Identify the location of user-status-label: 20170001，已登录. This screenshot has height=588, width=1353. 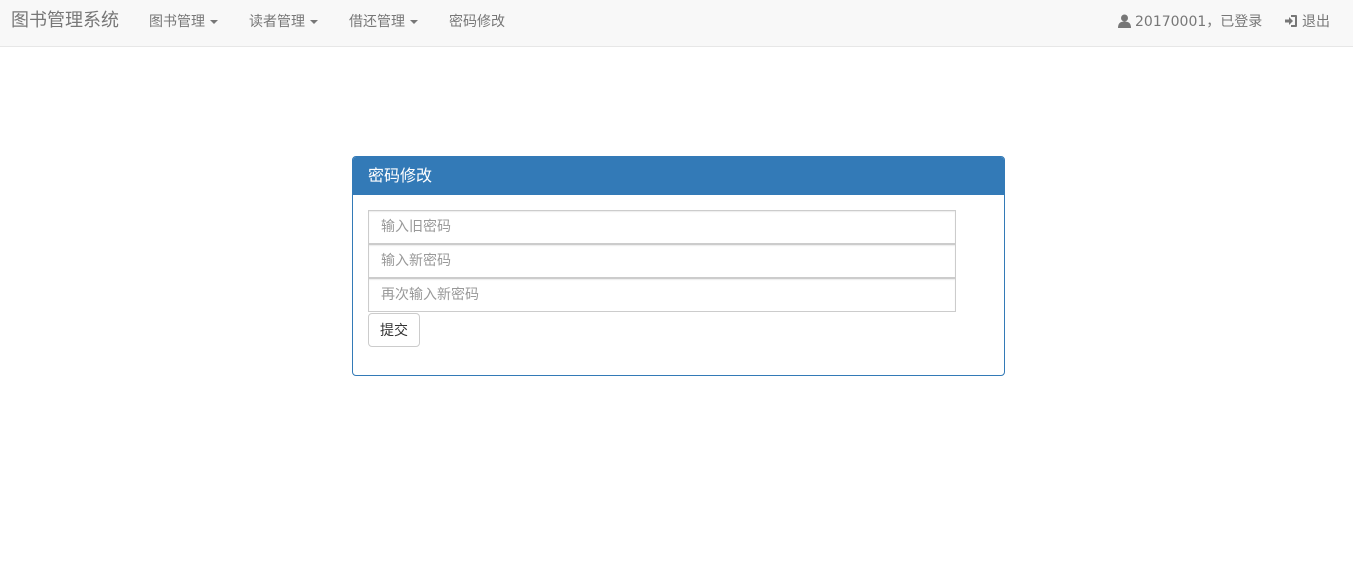
(1199, 22).